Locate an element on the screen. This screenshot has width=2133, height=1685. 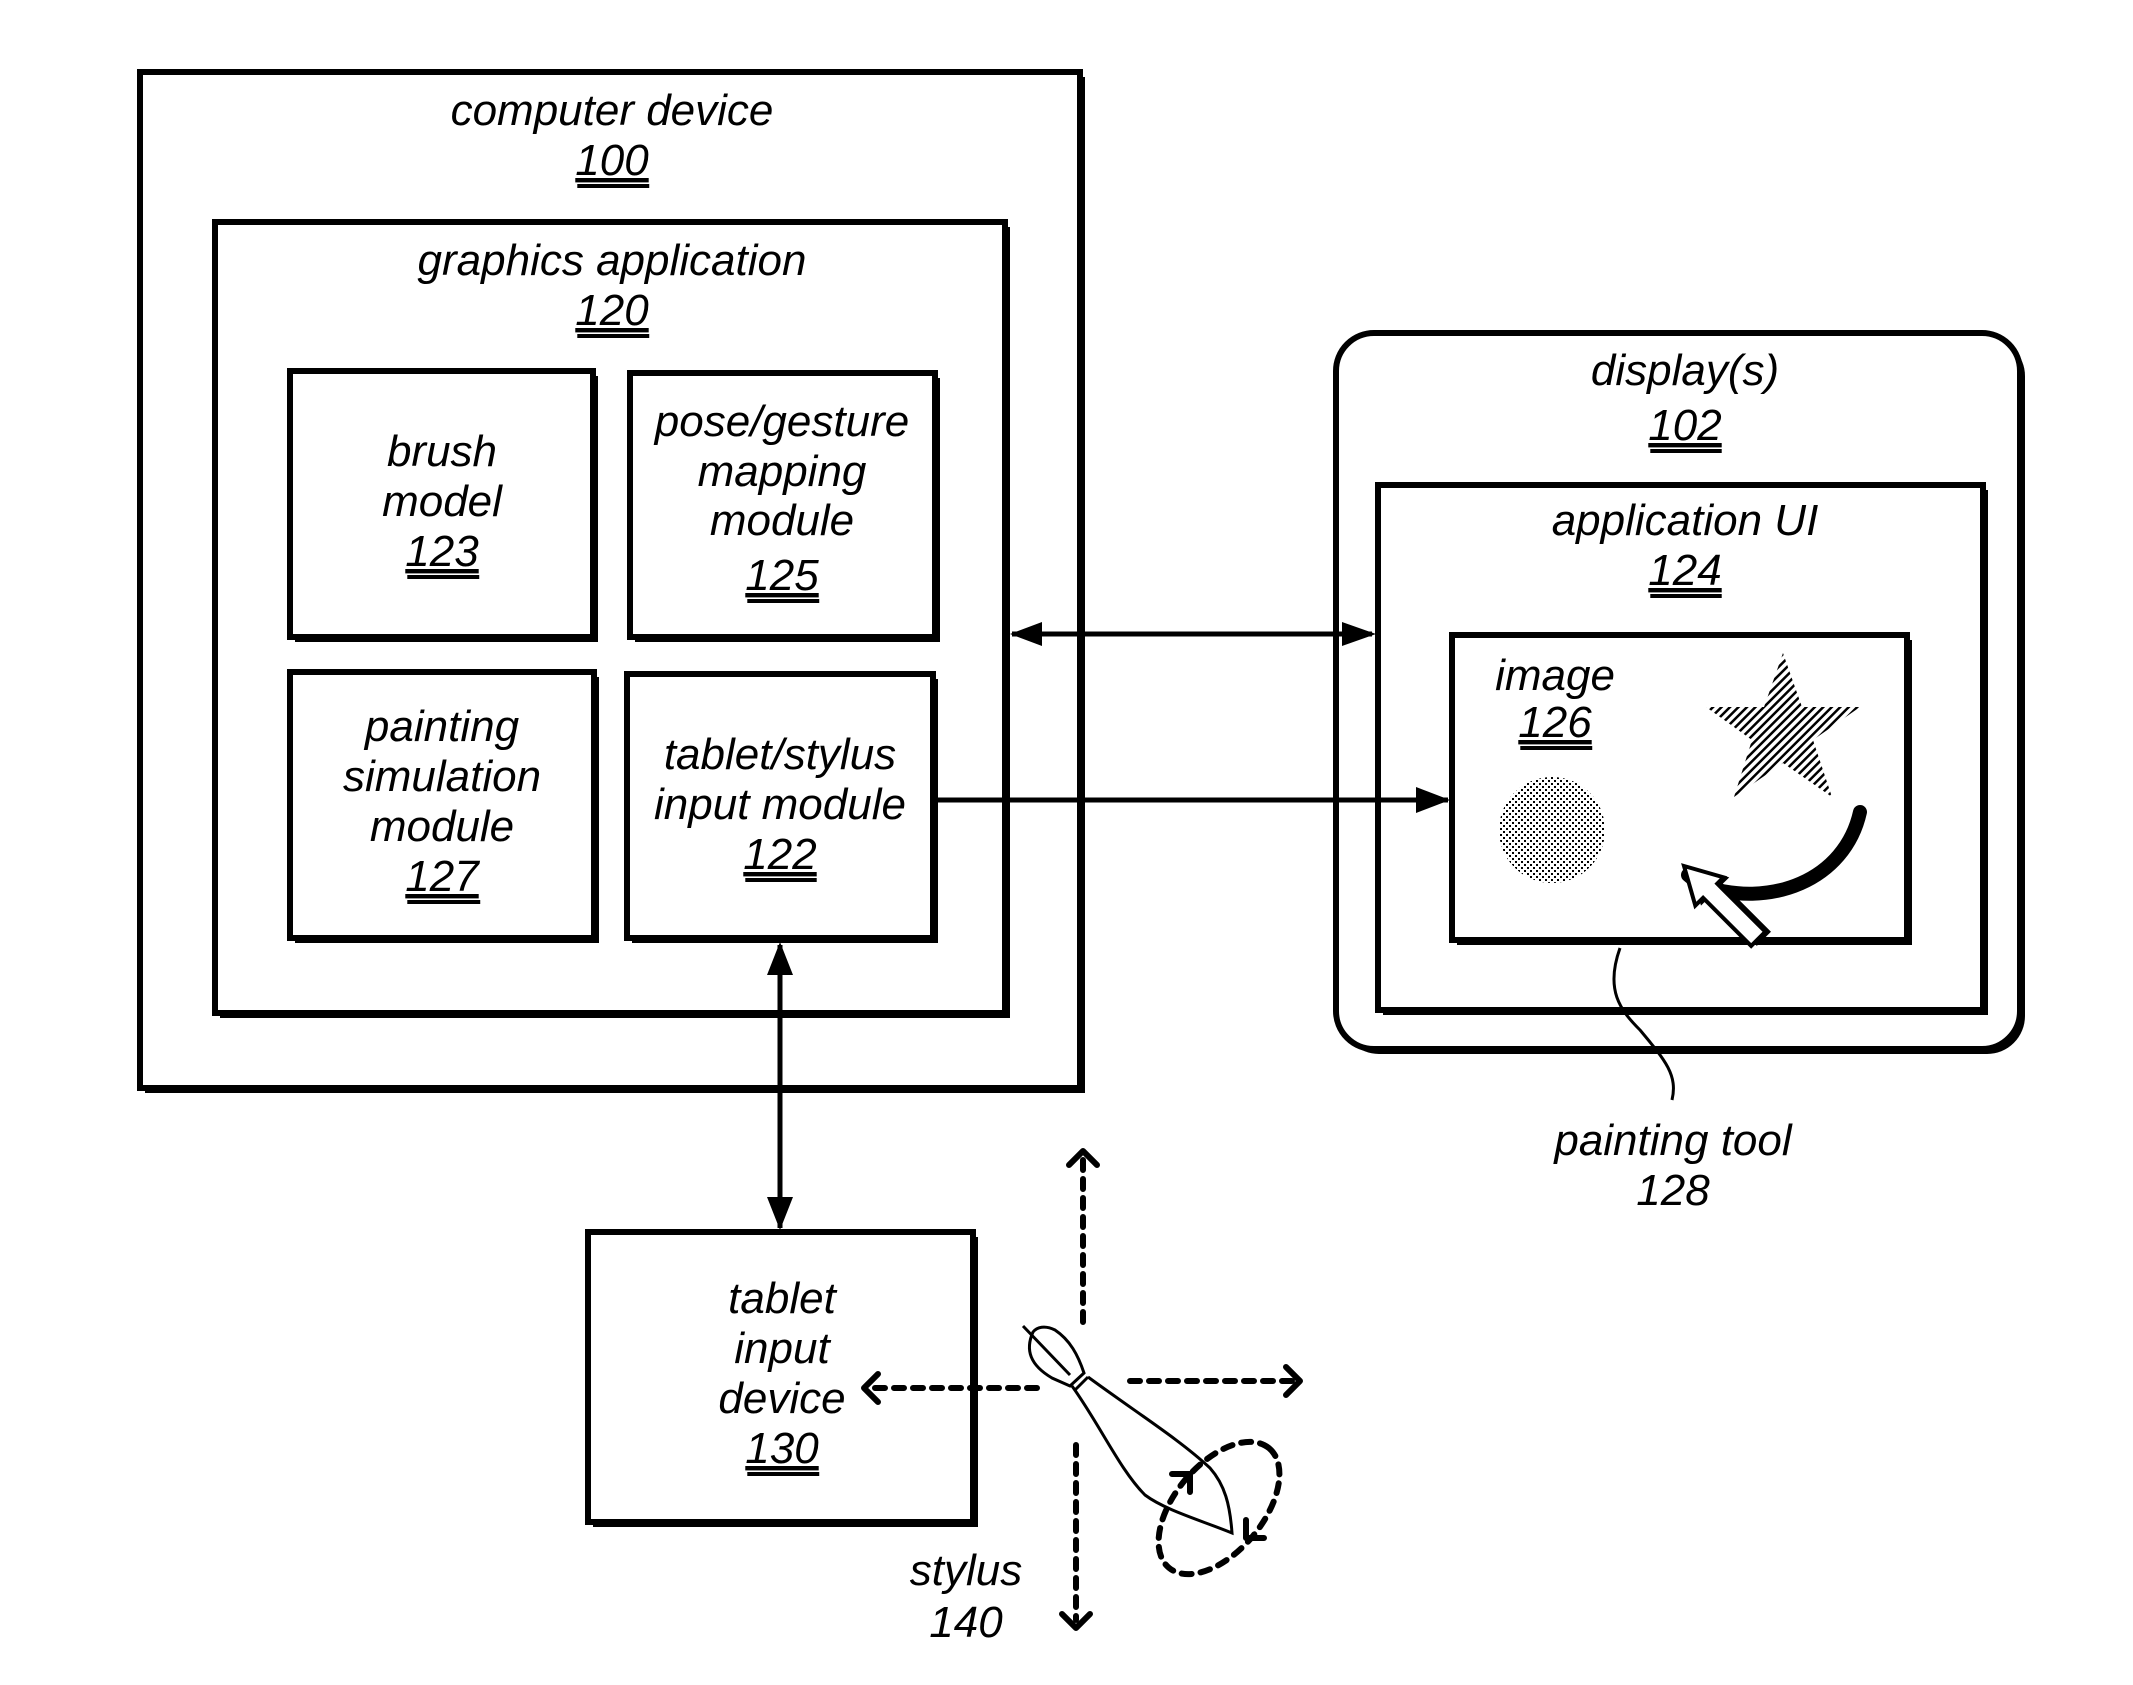
tablet-stylus-input-module-box: tablet/stylus input module 122 is located at coordinates (781, 807).